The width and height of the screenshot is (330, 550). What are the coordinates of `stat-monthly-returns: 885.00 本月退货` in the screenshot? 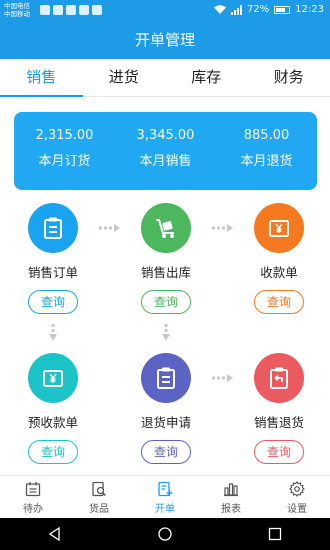 It's located at (266, 151).